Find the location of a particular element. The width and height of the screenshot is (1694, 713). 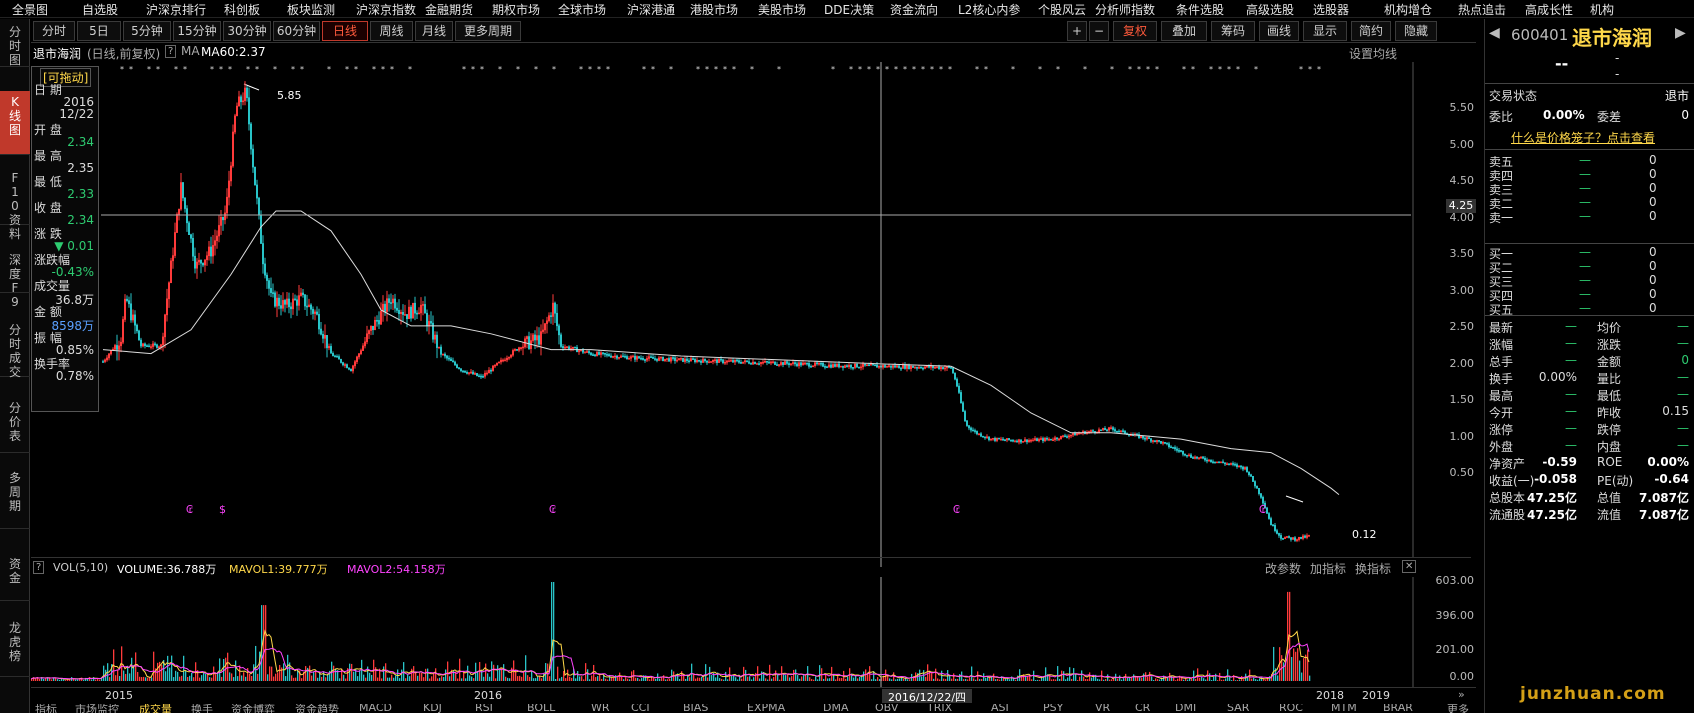

toolbar-button: 画线 is located at coordinates (1279, 31).